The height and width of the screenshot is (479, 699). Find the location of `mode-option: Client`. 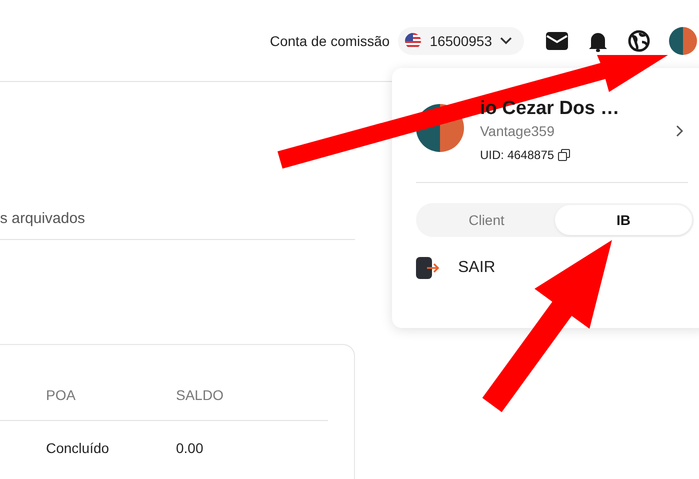

mode-option: Client is located at coordinates (486, 220).